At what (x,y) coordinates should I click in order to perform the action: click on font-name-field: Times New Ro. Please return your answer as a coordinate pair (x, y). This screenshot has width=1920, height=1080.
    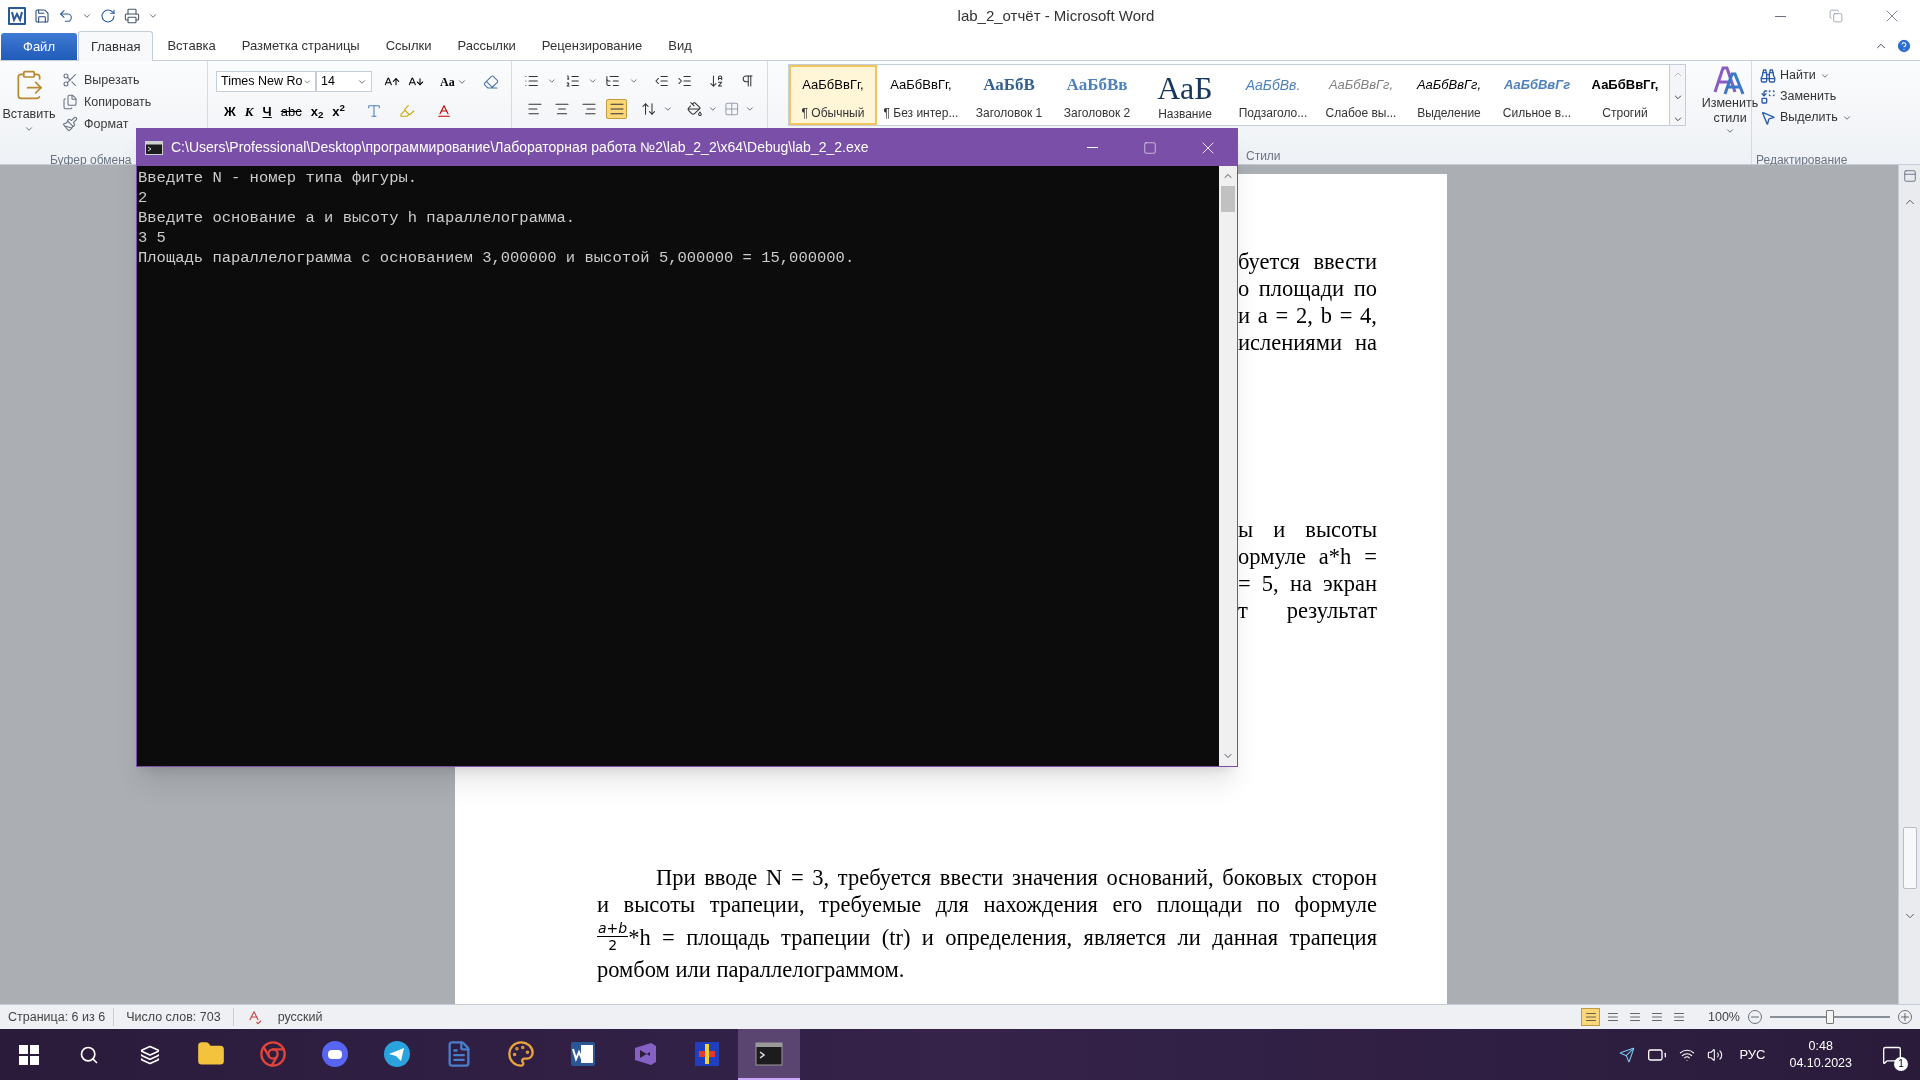
    Looking at the image, I should click on (266, 81).